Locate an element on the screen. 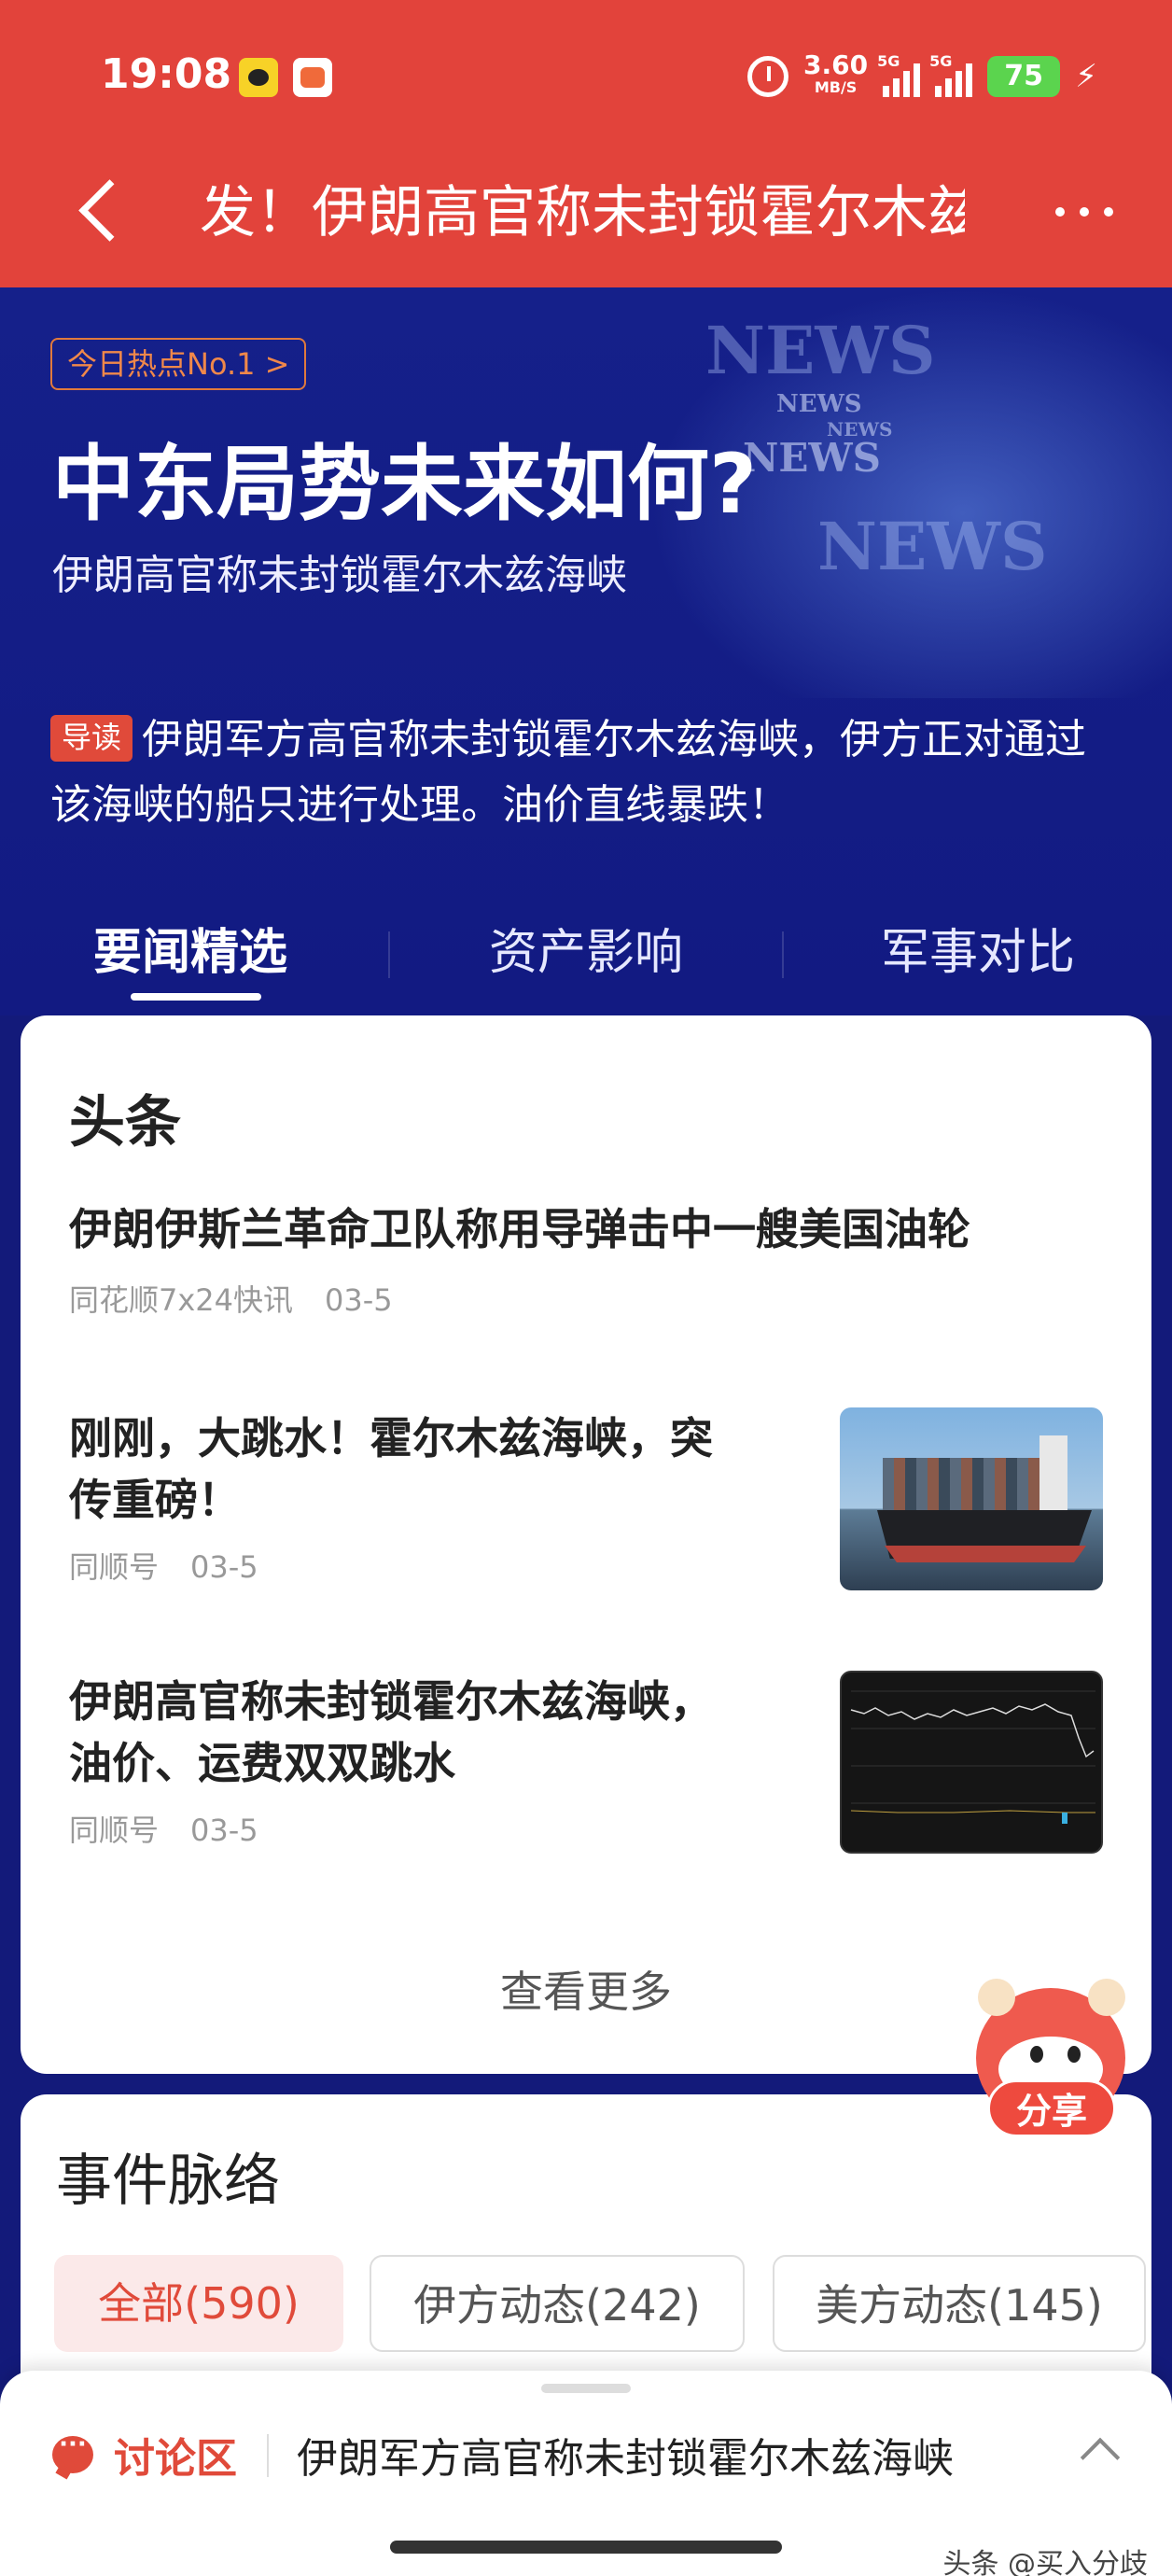 The width and height of the screenshot is (1172, 2576). chip-all: 全部(590) is located at coordinates (198, 2303).